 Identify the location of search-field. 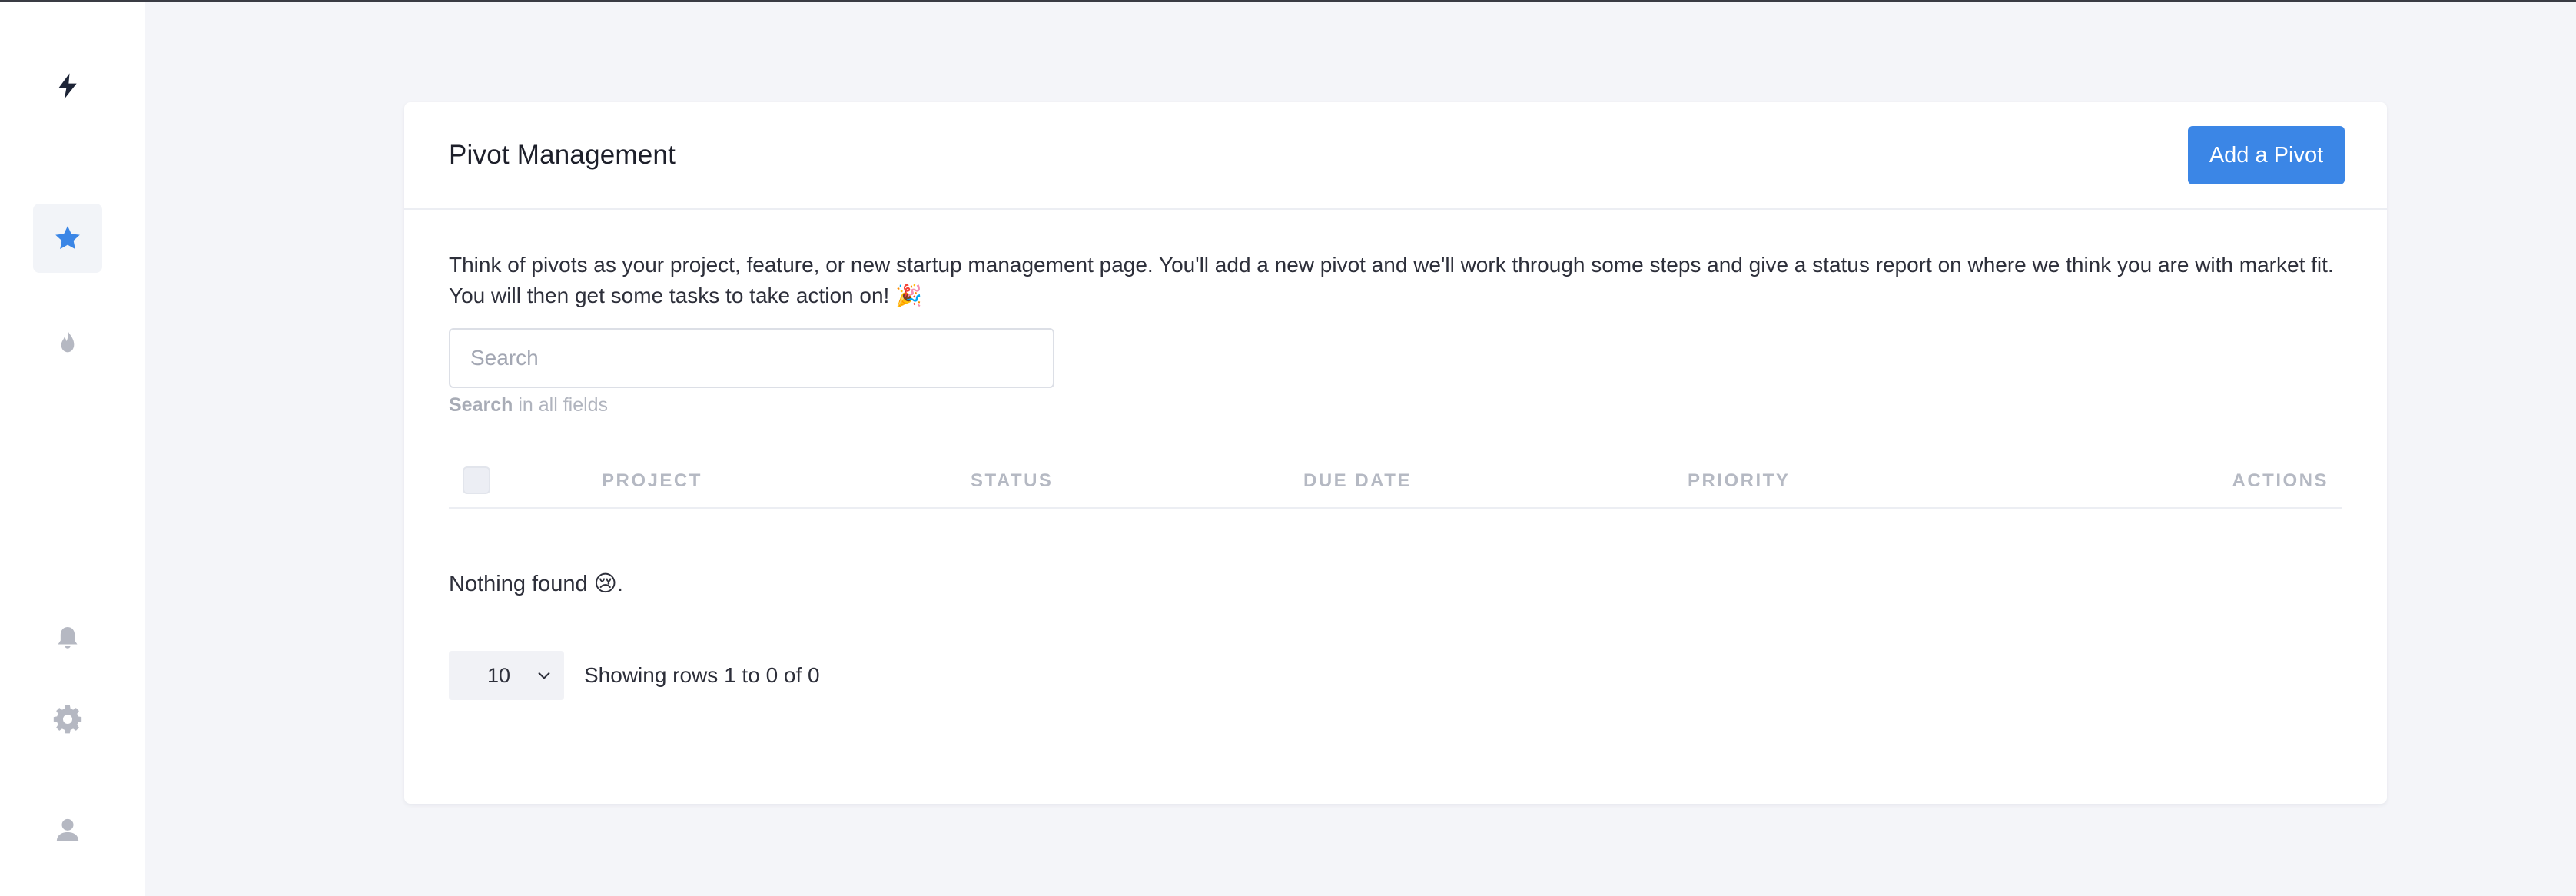
(751, 358).